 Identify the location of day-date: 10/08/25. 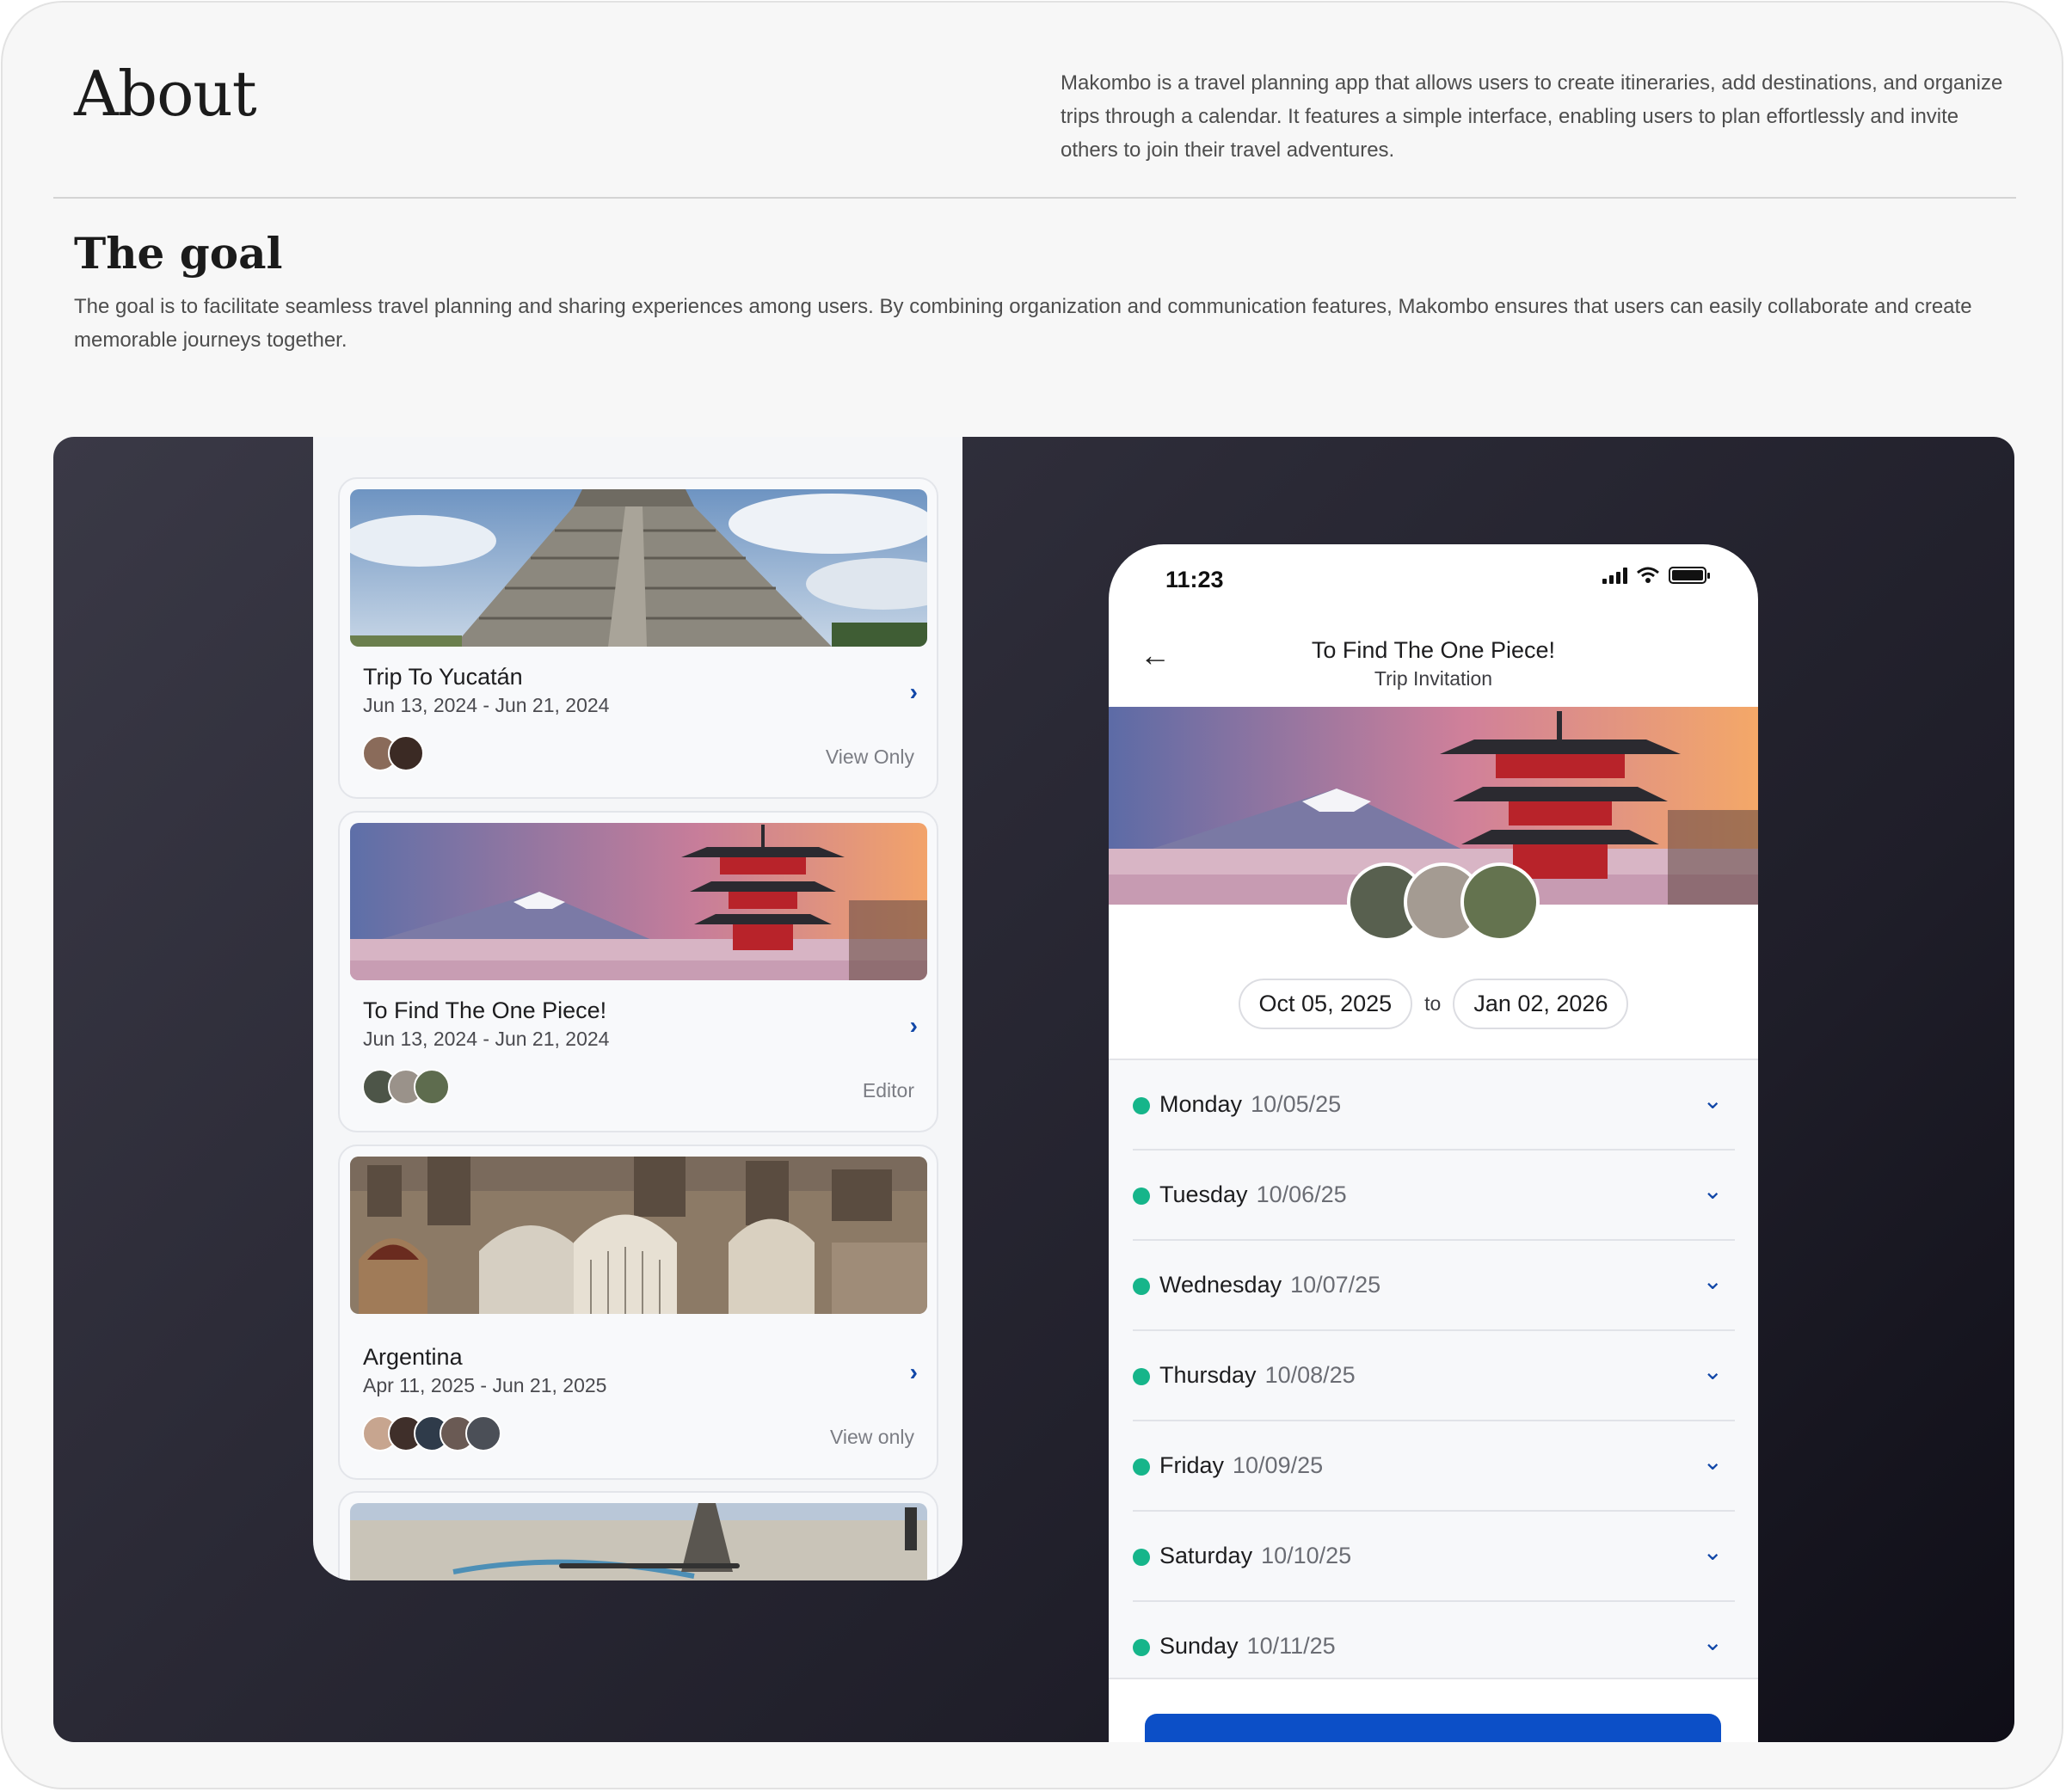
(1310, 1375).